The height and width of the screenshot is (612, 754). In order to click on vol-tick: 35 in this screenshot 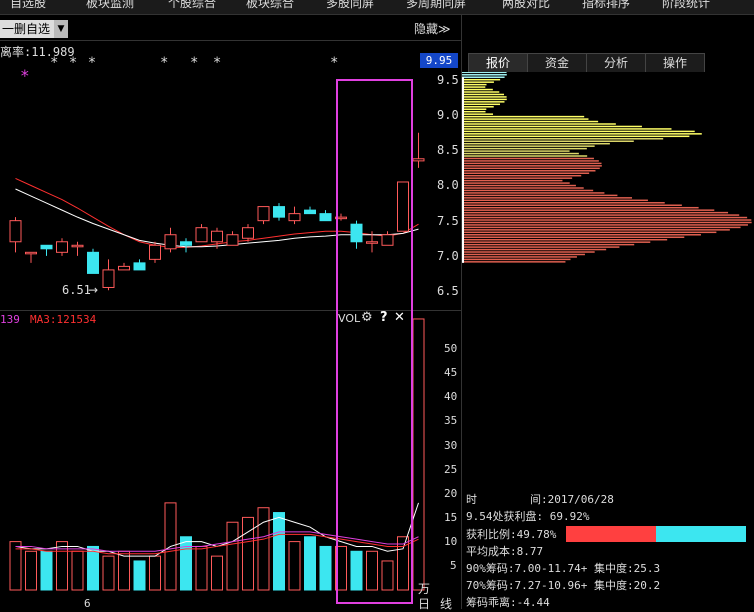, I will do `click(451, 420)`.